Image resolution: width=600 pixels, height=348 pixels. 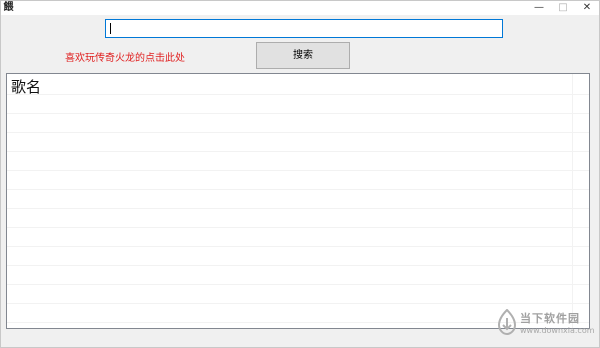 What do you see at coordinates (550, 318) in the screenshot?
I see `watermark-name: 当下软件园` at bounding box center [550, 318].